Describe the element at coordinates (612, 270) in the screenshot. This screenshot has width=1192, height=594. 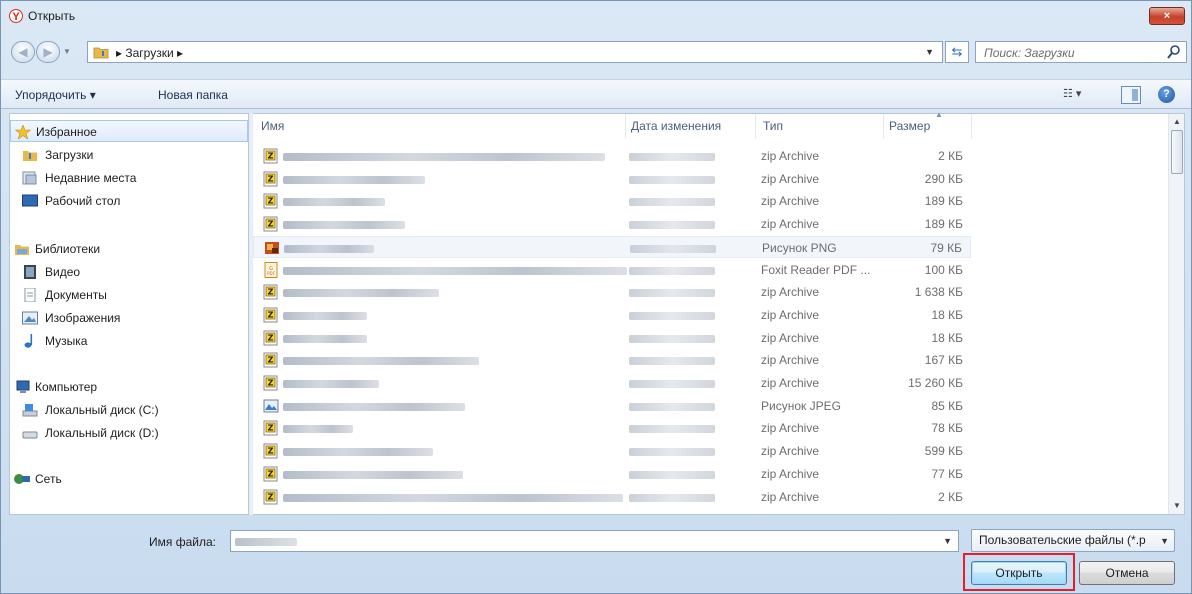
I see `table-row: G PDF Foxit Reader PDF ... 100 КБ` at that location.